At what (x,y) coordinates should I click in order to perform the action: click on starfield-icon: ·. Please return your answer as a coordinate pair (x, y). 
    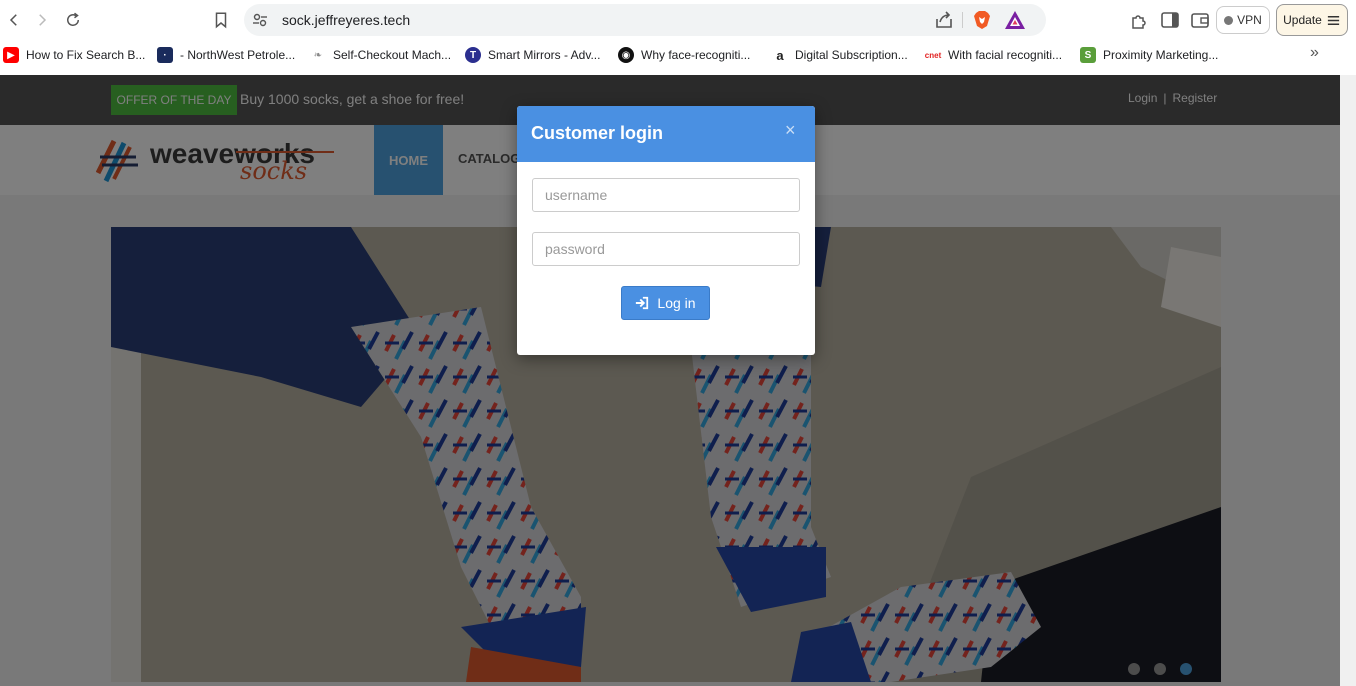
    Looking at the image, I should click on (165, 55).